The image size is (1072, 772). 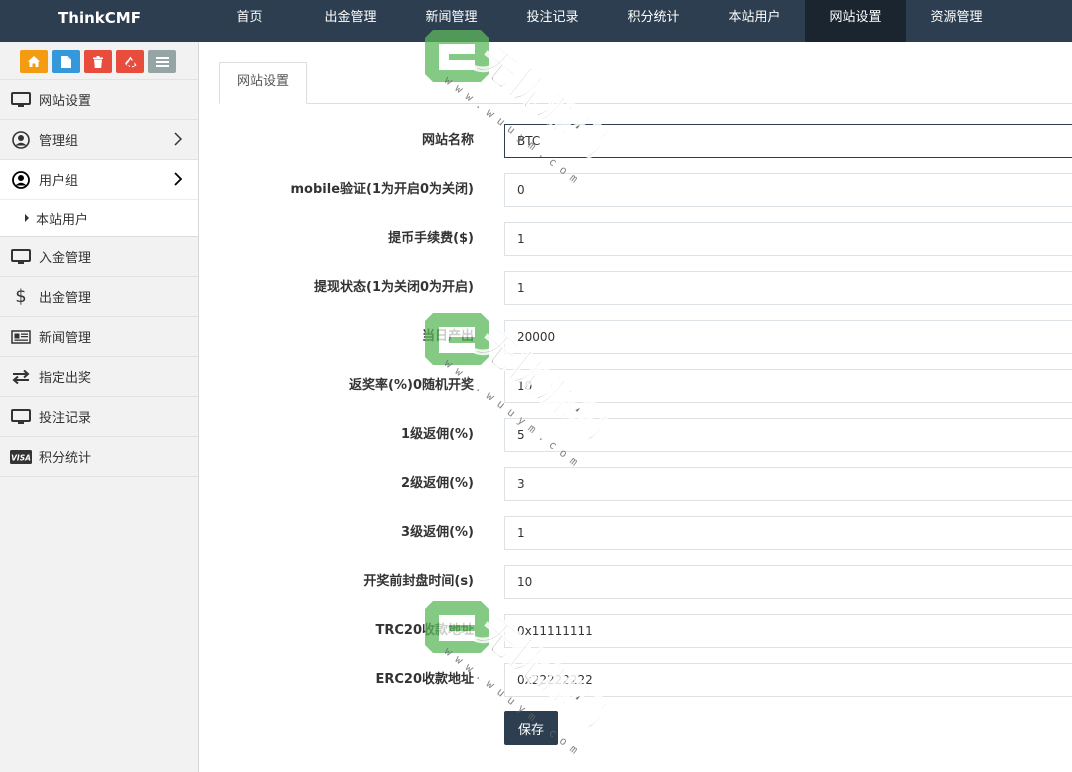 What do you see at coordinates (21, 377) in the screenshot?
I see `exchange-icon` at bounding box center [21, 377].